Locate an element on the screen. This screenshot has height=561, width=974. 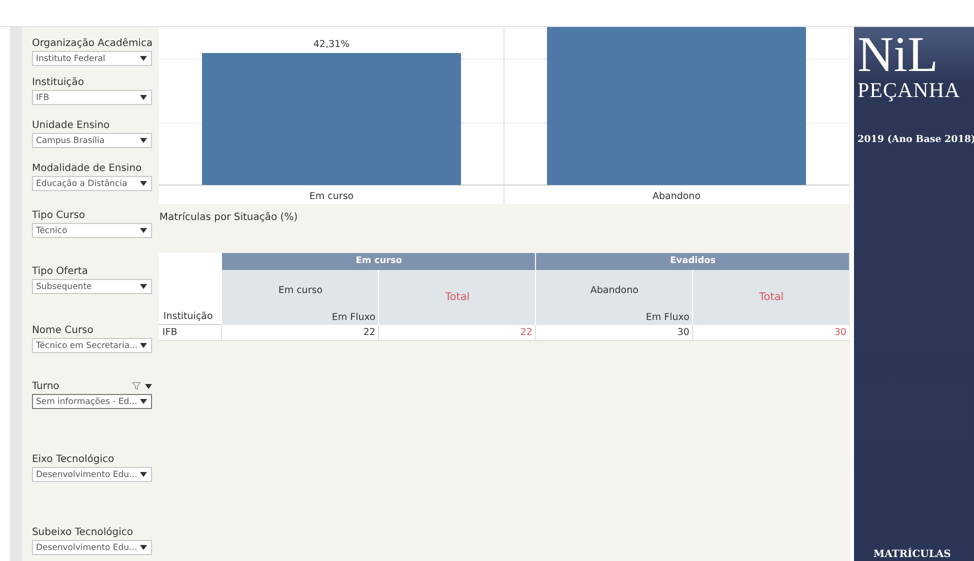
filter-label: Organização Acadêmica is located at coordinates (92, 43).